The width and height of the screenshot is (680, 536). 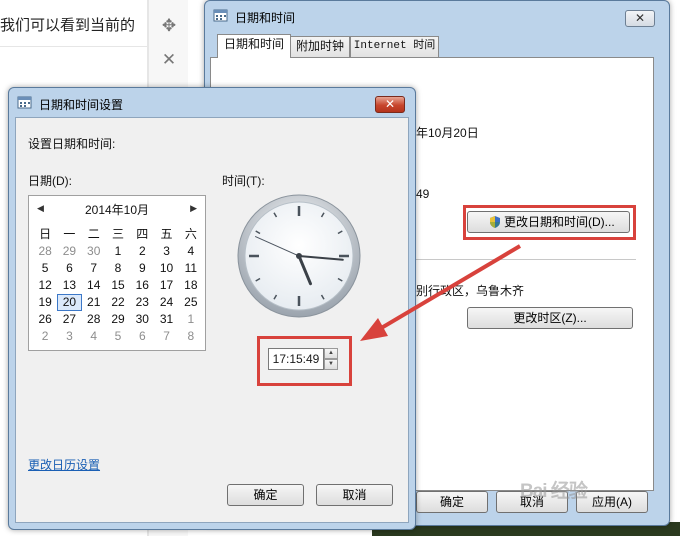 I want to click on watermark: Bai 经验, so click(x=554, y=491).